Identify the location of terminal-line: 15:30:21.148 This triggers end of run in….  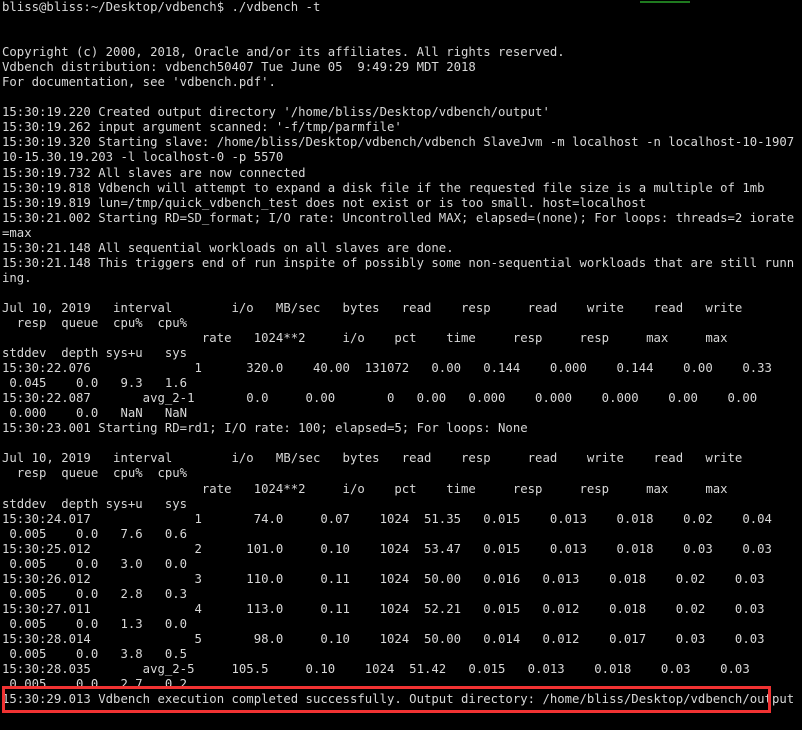
(398, 262).